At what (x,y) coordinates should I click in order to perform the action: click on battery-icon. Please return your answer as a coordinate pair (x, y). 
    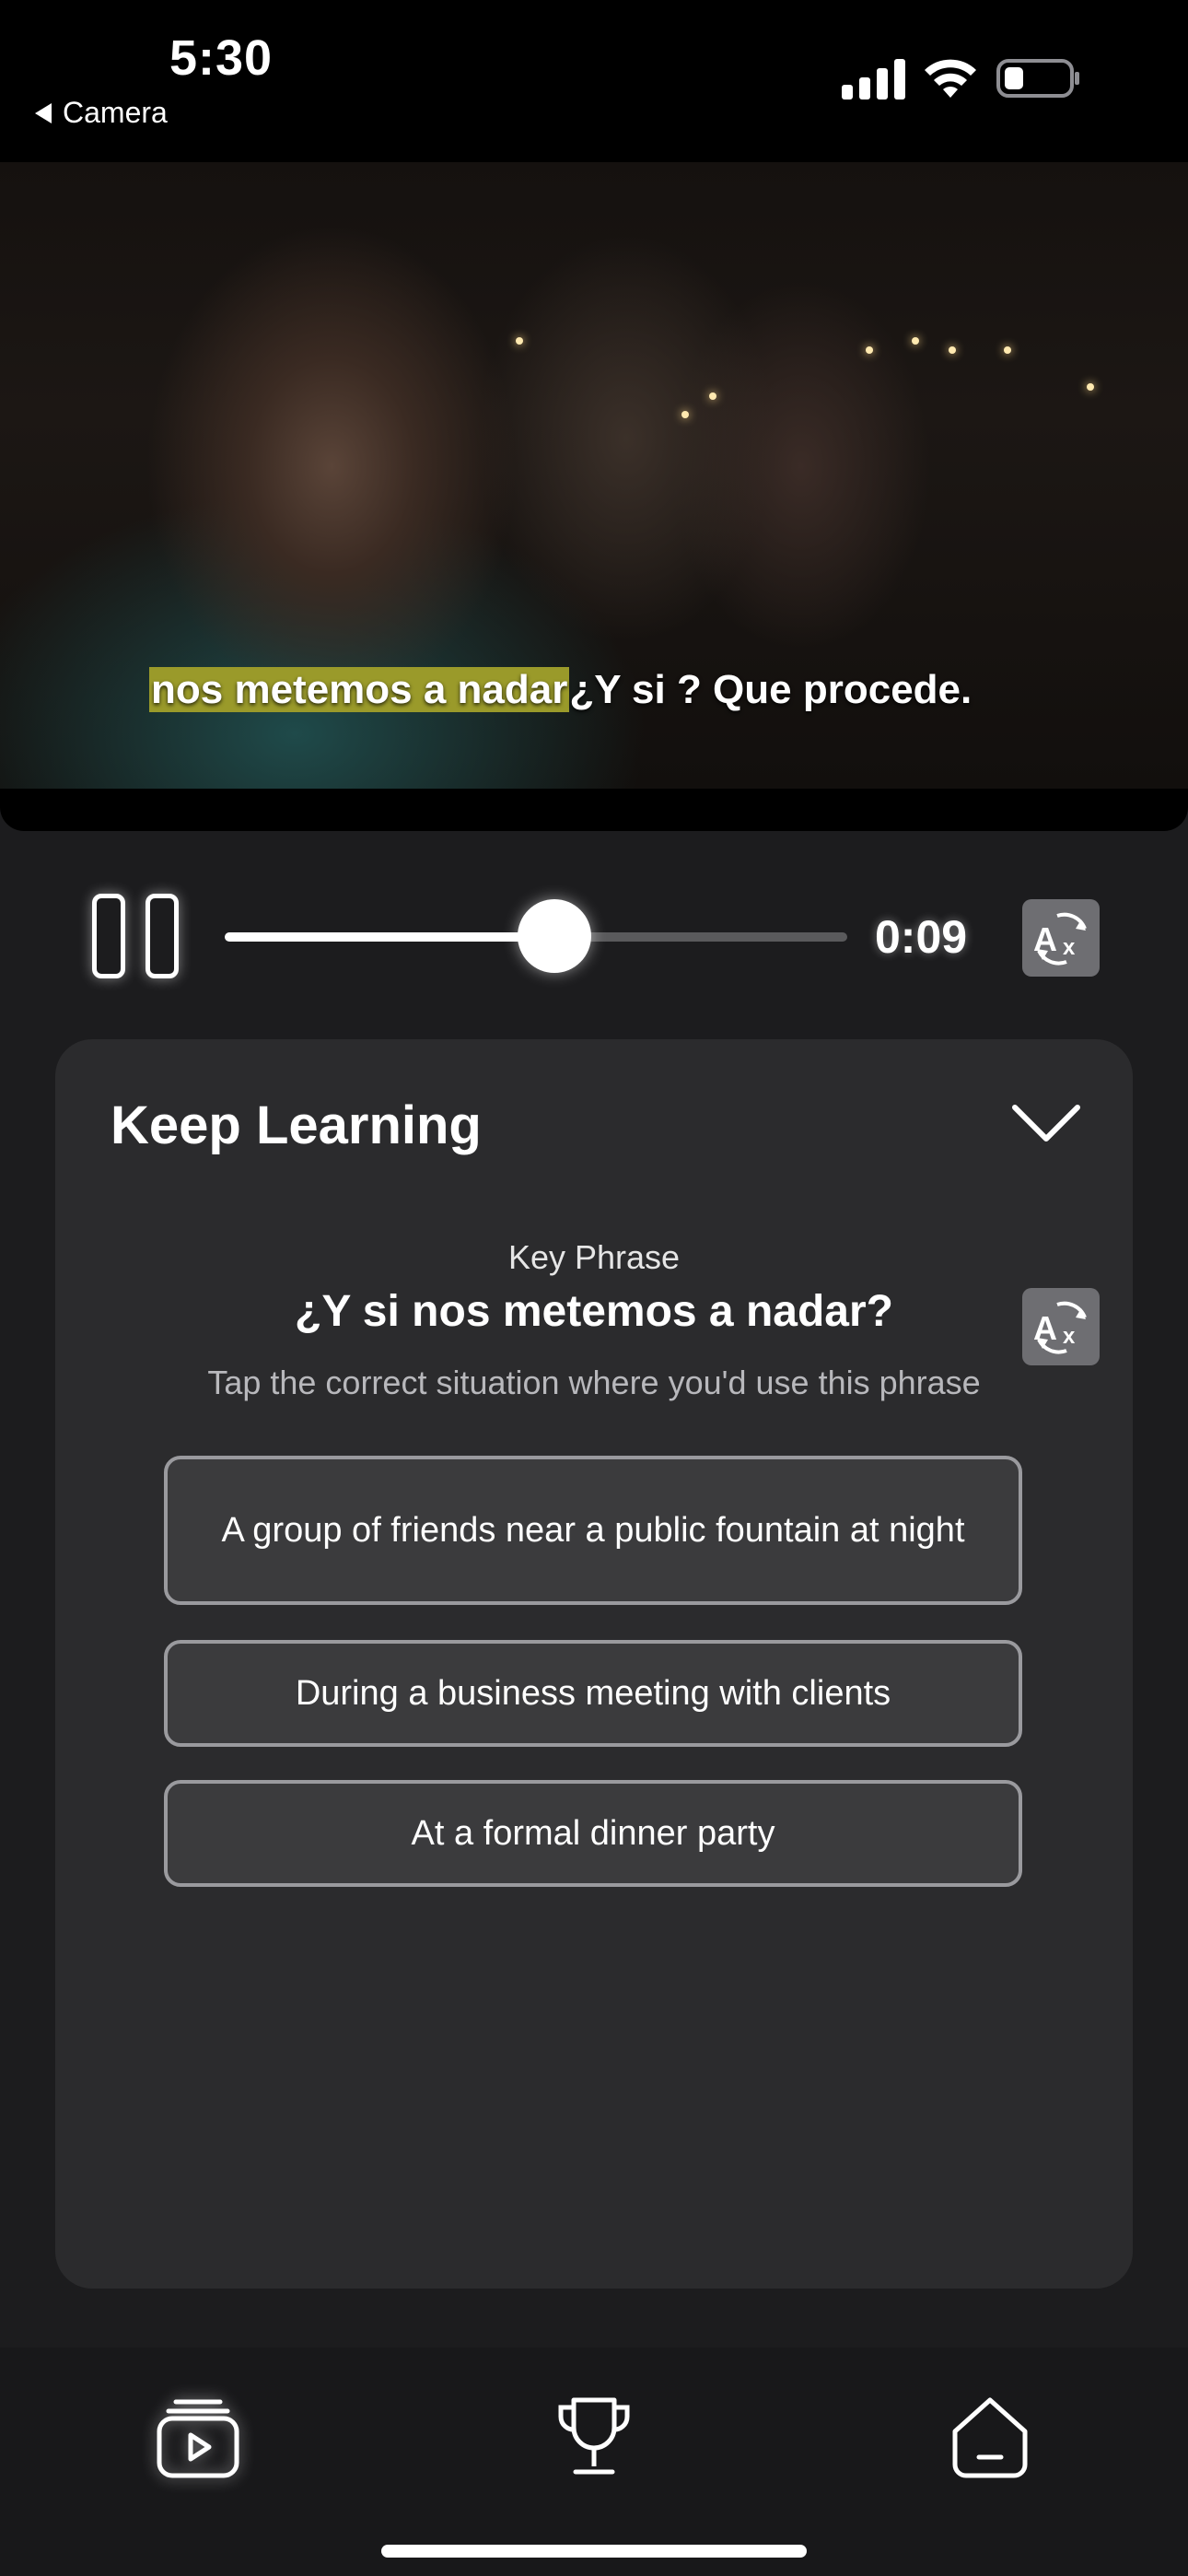
    Looking at the image, I should click on (1037, 78).